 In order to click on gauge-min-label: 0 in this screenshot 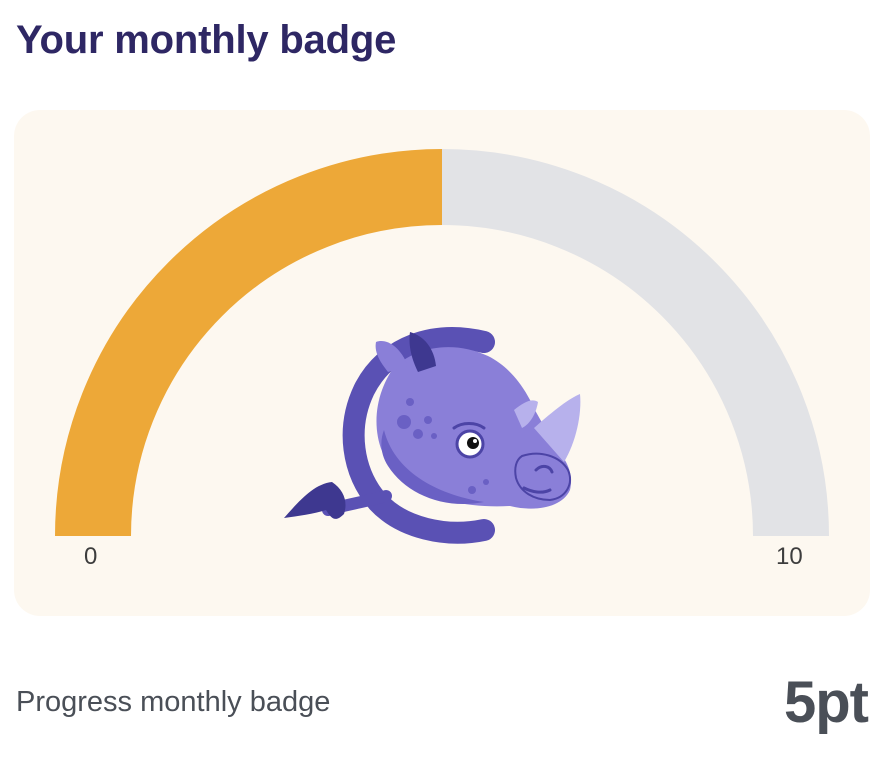, I will do `click(91, 556)`.